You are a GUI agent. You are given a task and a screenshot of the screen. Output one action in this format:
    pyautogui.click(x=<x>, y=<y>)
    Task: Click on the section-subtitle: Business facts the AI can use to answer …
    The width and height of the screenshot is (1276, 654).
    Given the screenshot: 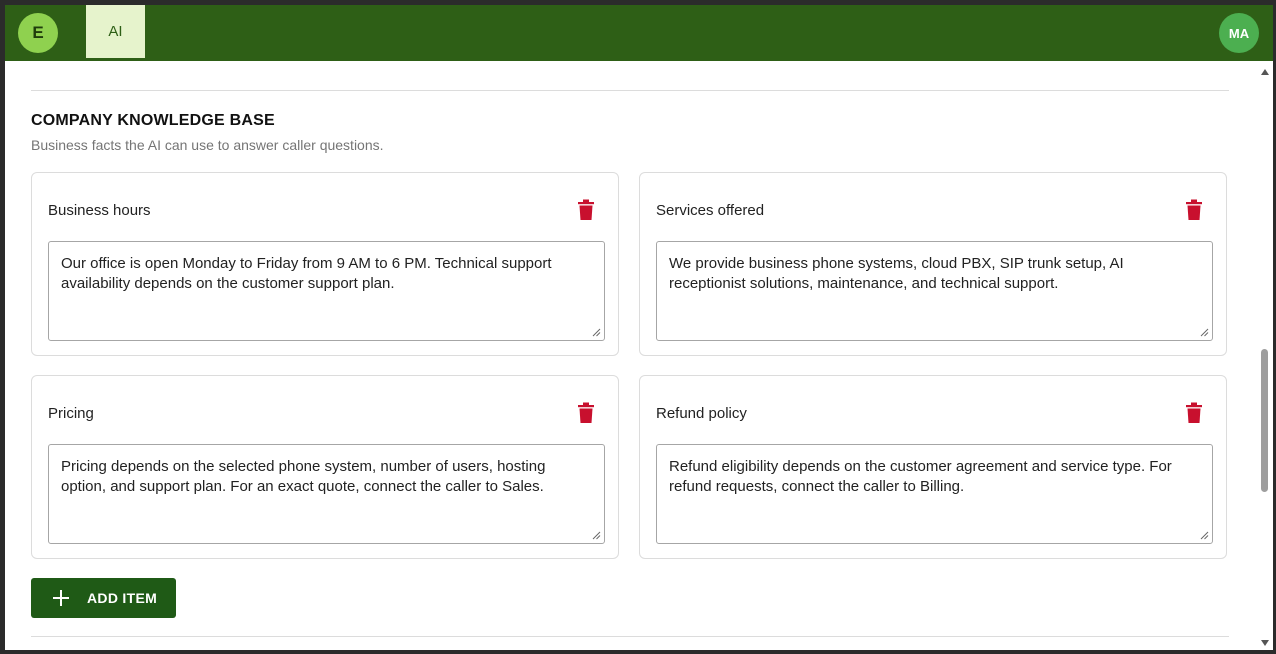 What is the action you would take?
    pyautogui.click(x=207, y=145)
    